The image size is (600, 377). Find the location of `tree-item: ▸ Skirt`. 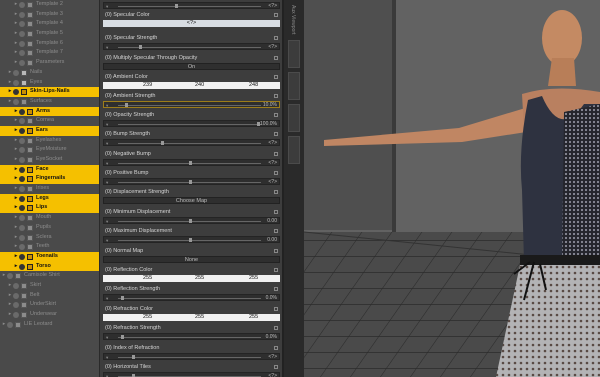

tree-item: ▸ Skirt is located at coordinates (49, 286).